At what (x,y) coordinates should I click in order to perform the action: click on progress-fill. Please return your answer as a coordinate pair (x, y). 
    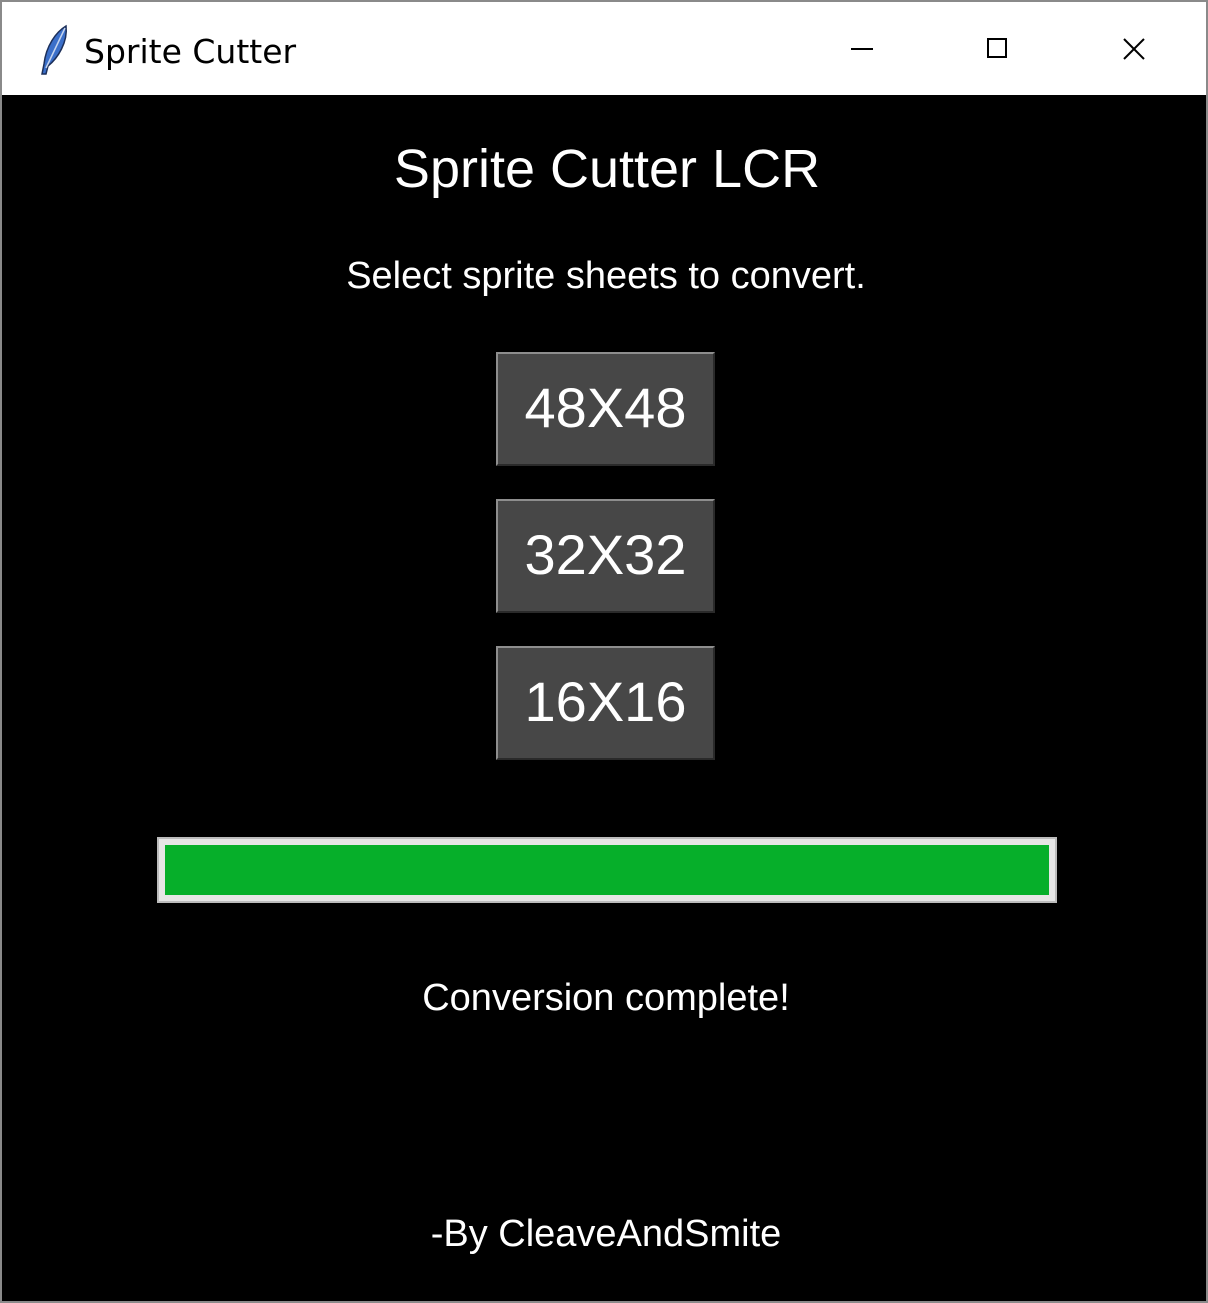
    Looking at the image, I should click on (607, 870).